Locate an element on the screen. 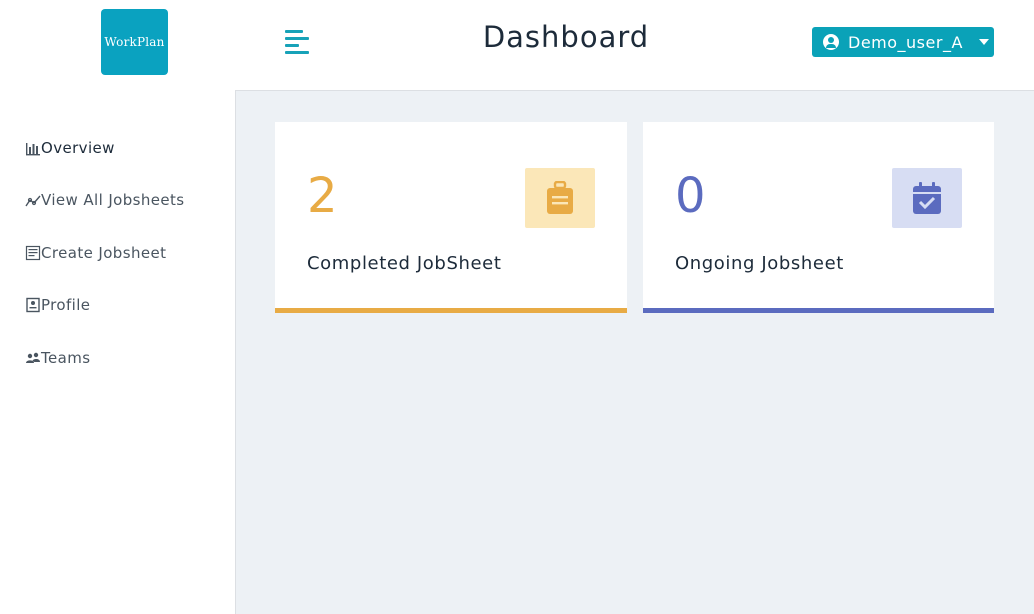 The width and height of the screenshot is (1034, 614). bar-chart-icon is located at coordinates (33, 149).